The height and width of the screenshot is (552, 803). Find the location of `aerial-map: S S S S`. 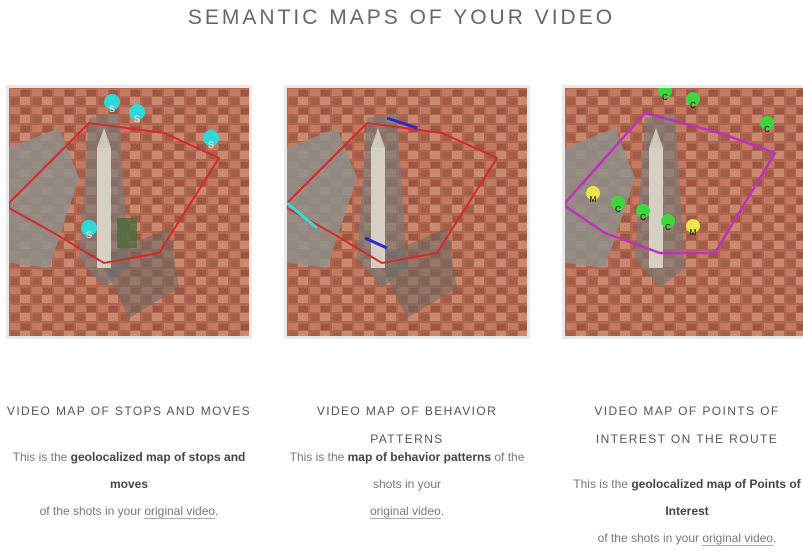

aerial-map: S S S S is located at coordinates (129, 212).